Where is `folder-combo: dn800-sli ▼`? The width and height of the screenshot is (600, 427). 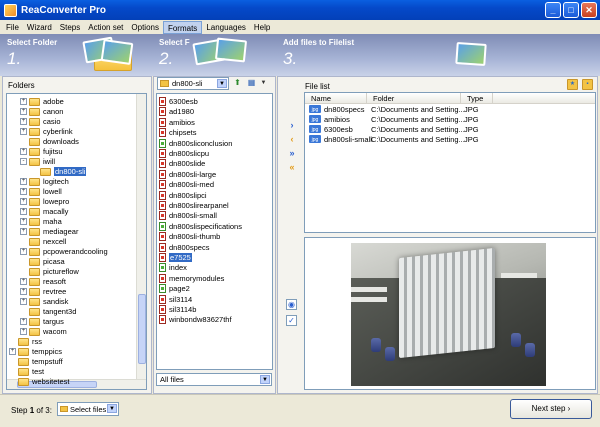 folder-combo: dn800-sli ▼ is located at coordinates (193, 83).